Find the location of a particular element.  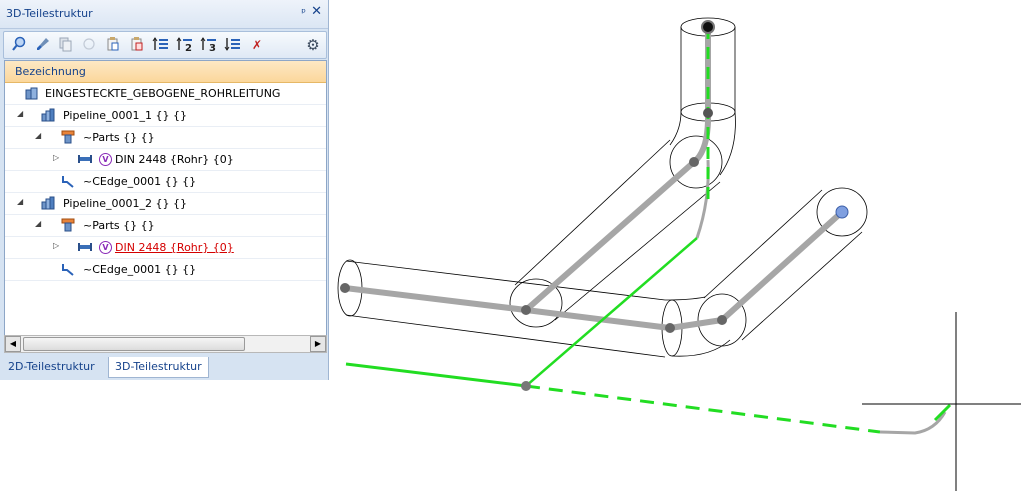

assembly-icon is located at coordinates (32, 93).